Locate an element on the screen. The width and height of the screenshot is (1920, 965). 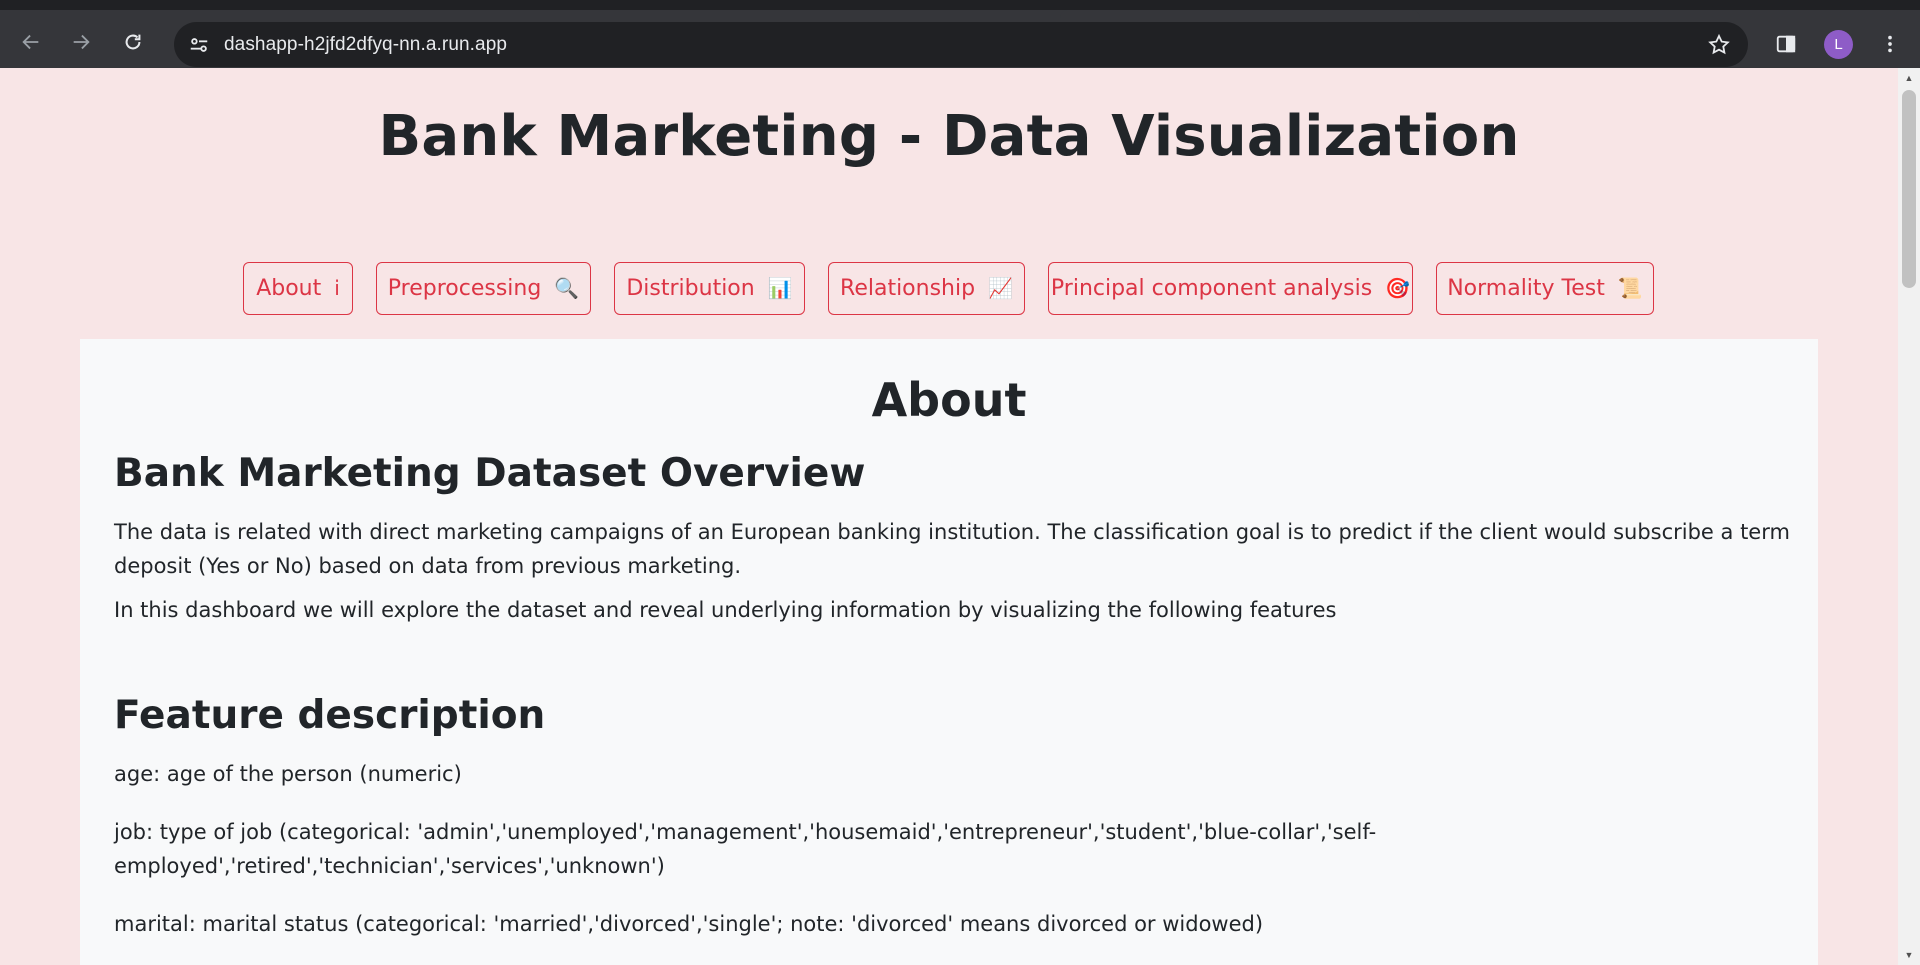
tab-distribution-label: Distribution is located at coordinates (690, 288).